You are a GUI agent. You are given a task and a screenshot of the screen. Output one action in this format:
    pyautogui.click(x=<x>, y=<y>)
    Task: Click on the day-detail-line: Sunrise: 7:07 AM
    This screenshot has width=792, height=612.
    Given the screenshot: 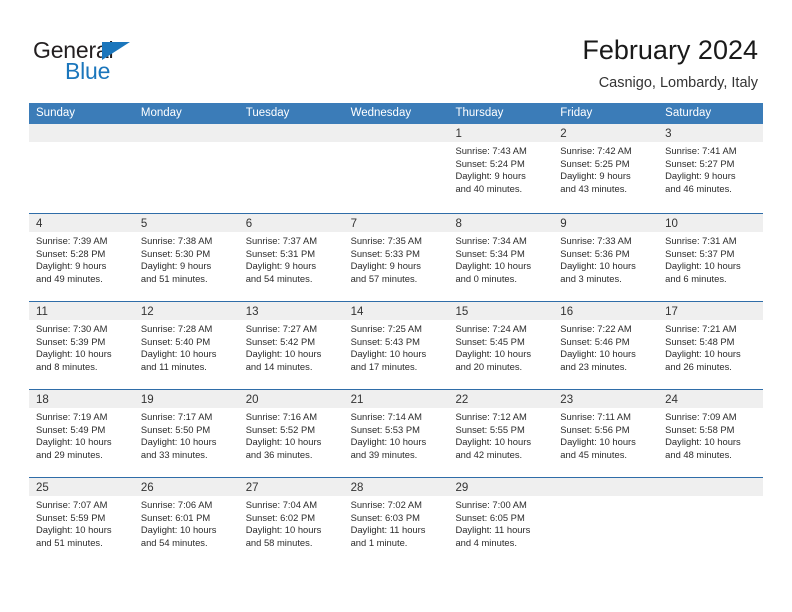 What is the action you would take?
    pyautogui.click(x=72, y=504)
    